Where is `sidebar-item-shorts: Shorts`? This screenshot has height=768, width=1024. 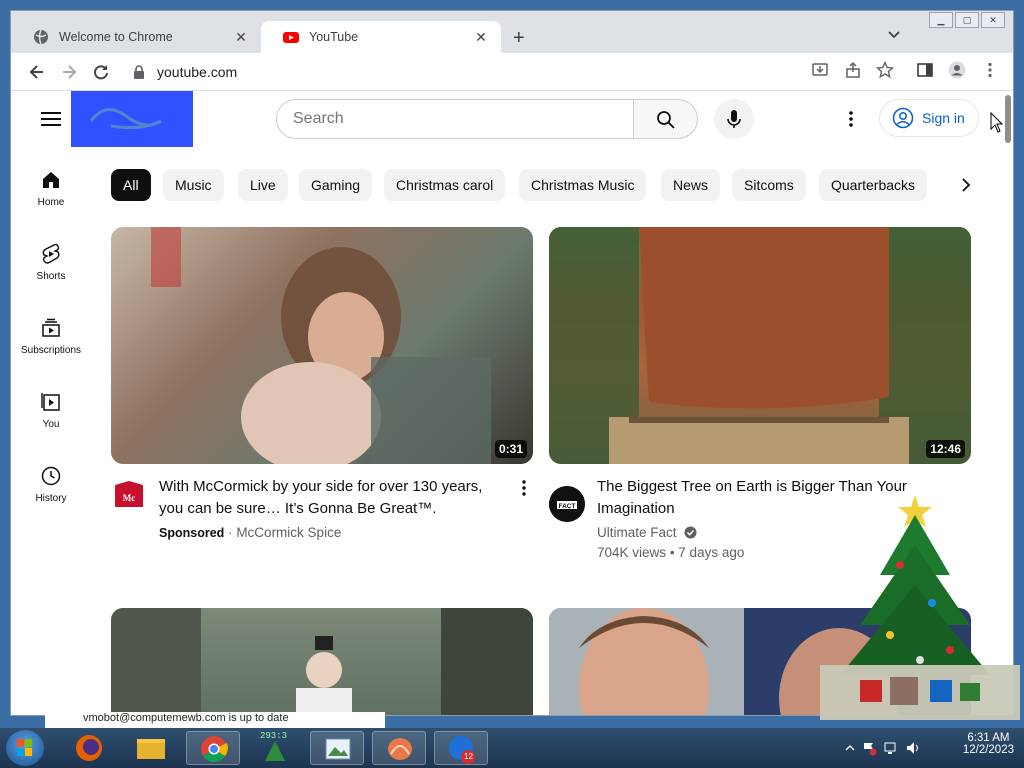
sidebar-item-shorts: Shorts is located at coordinates (51, 262).